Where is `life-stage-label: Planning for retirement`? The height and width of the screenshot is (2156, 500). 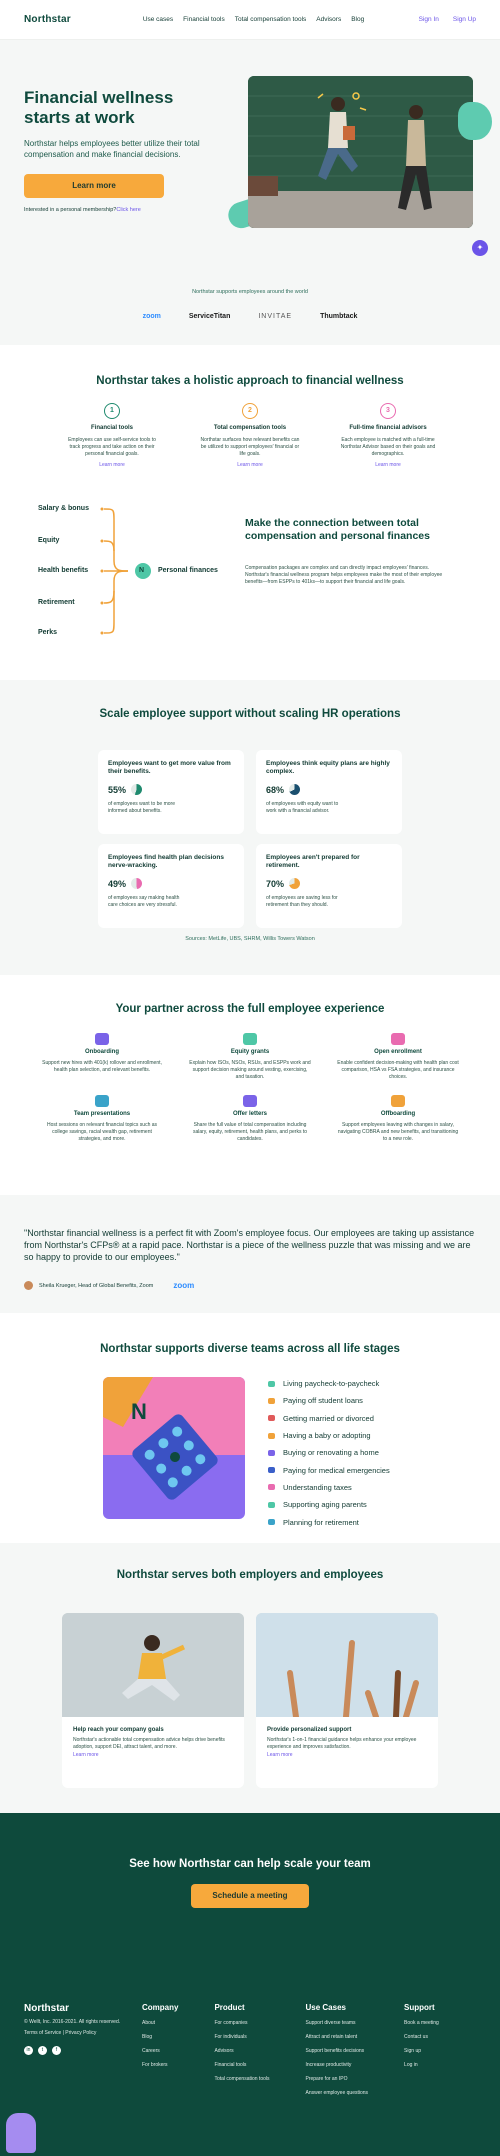
life-stage-label: Planning for retirement is located at coordinates (321, 1522).